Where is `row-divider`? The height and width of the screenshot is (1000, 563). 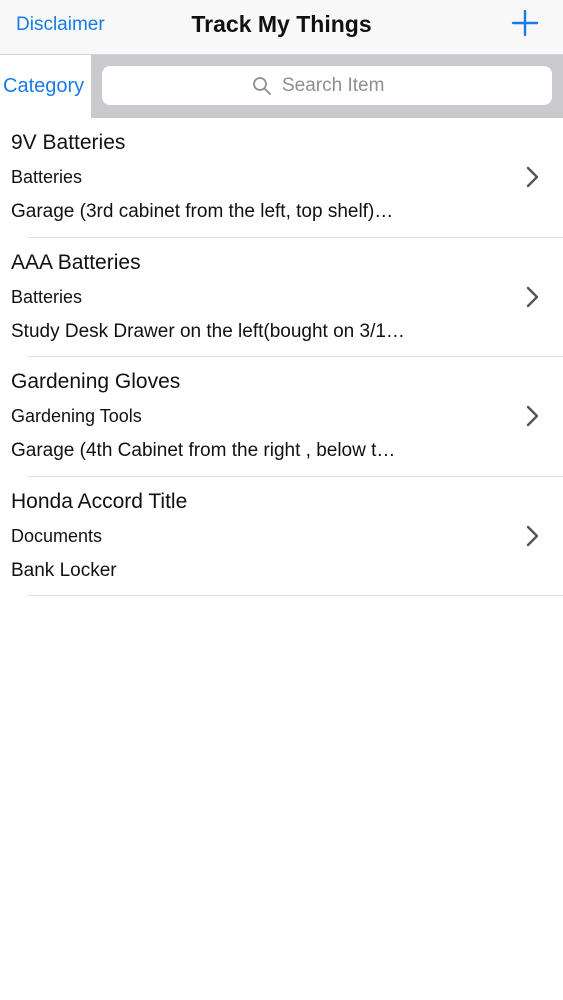 row-divider is located at coordinates (295, 595).